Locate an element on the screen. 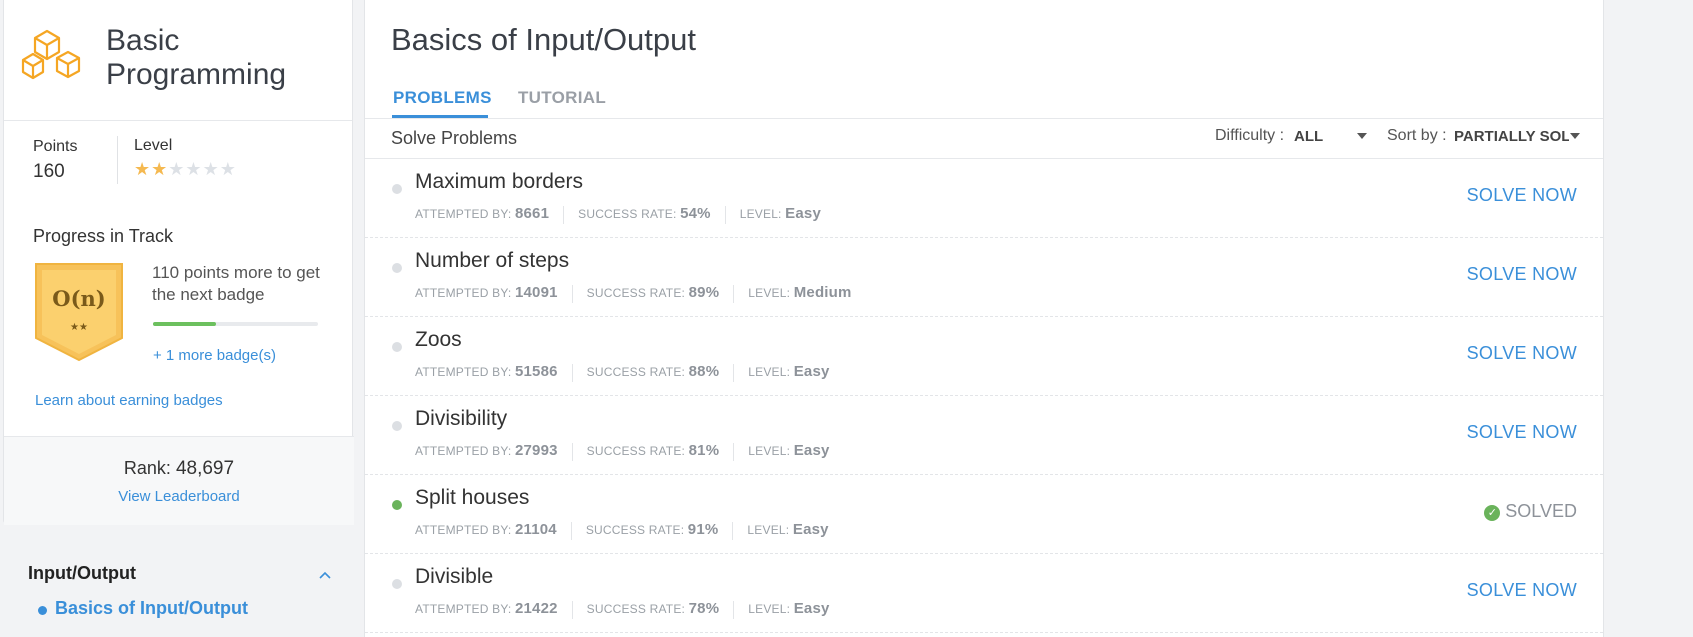 This screenshot has height=637, width=1693. tab-tutorial: TUTORIAL is located at coordinates (562, 98).